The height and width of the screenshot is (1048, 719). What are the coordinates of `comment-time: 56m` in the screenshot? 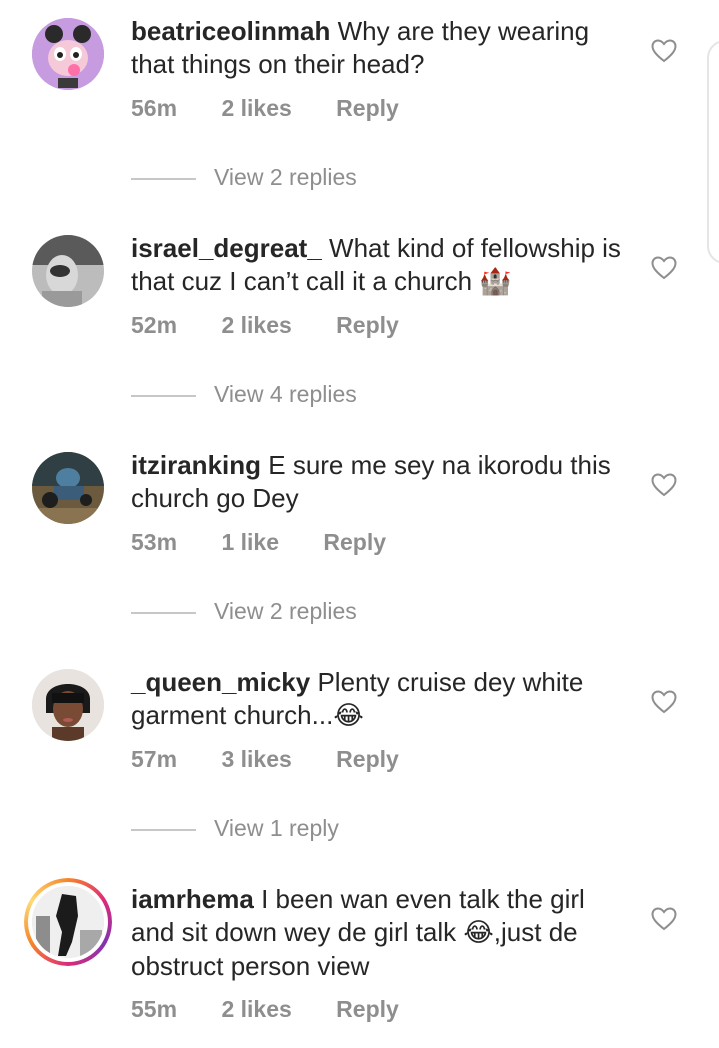 It's located at (154, 108).